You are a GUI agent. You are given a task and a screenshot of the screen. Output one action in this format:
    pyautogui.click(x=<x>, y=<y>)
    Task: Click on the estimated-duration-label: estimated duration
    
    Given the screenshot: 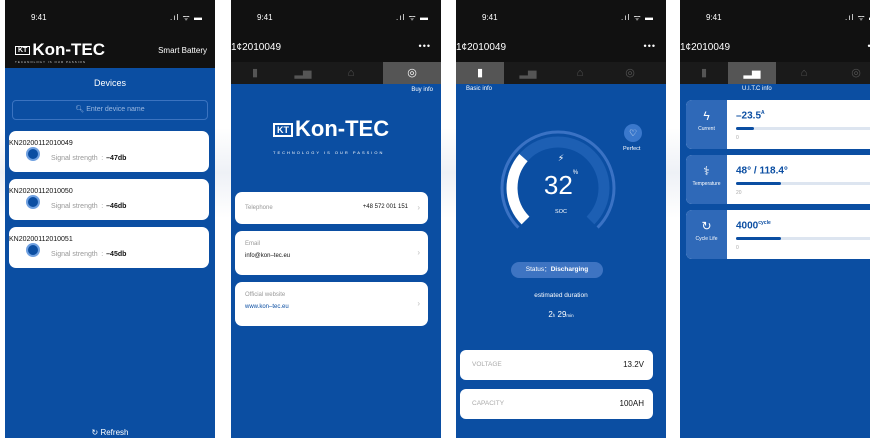 What is the action you would take?
    pyautogui.click(x=561, y=295)
    